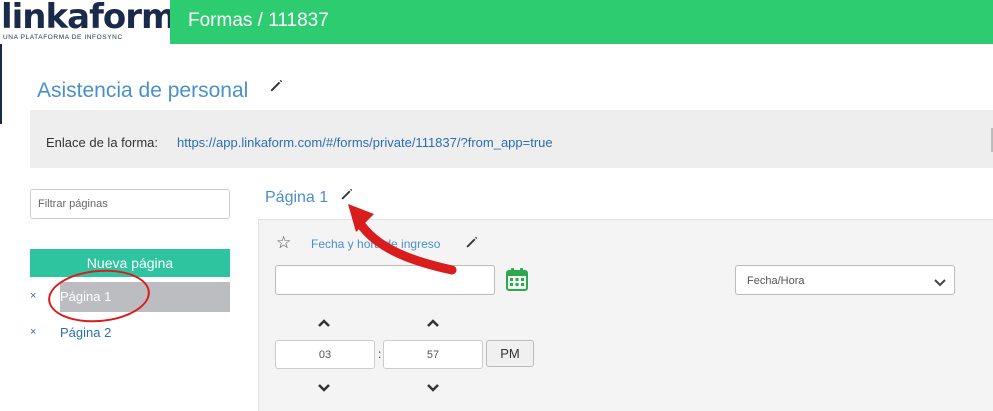  Describe the element at coordinates (376, 244) in the screenshot. I see `field-label: Fecha y hora de ingreso` at that location.